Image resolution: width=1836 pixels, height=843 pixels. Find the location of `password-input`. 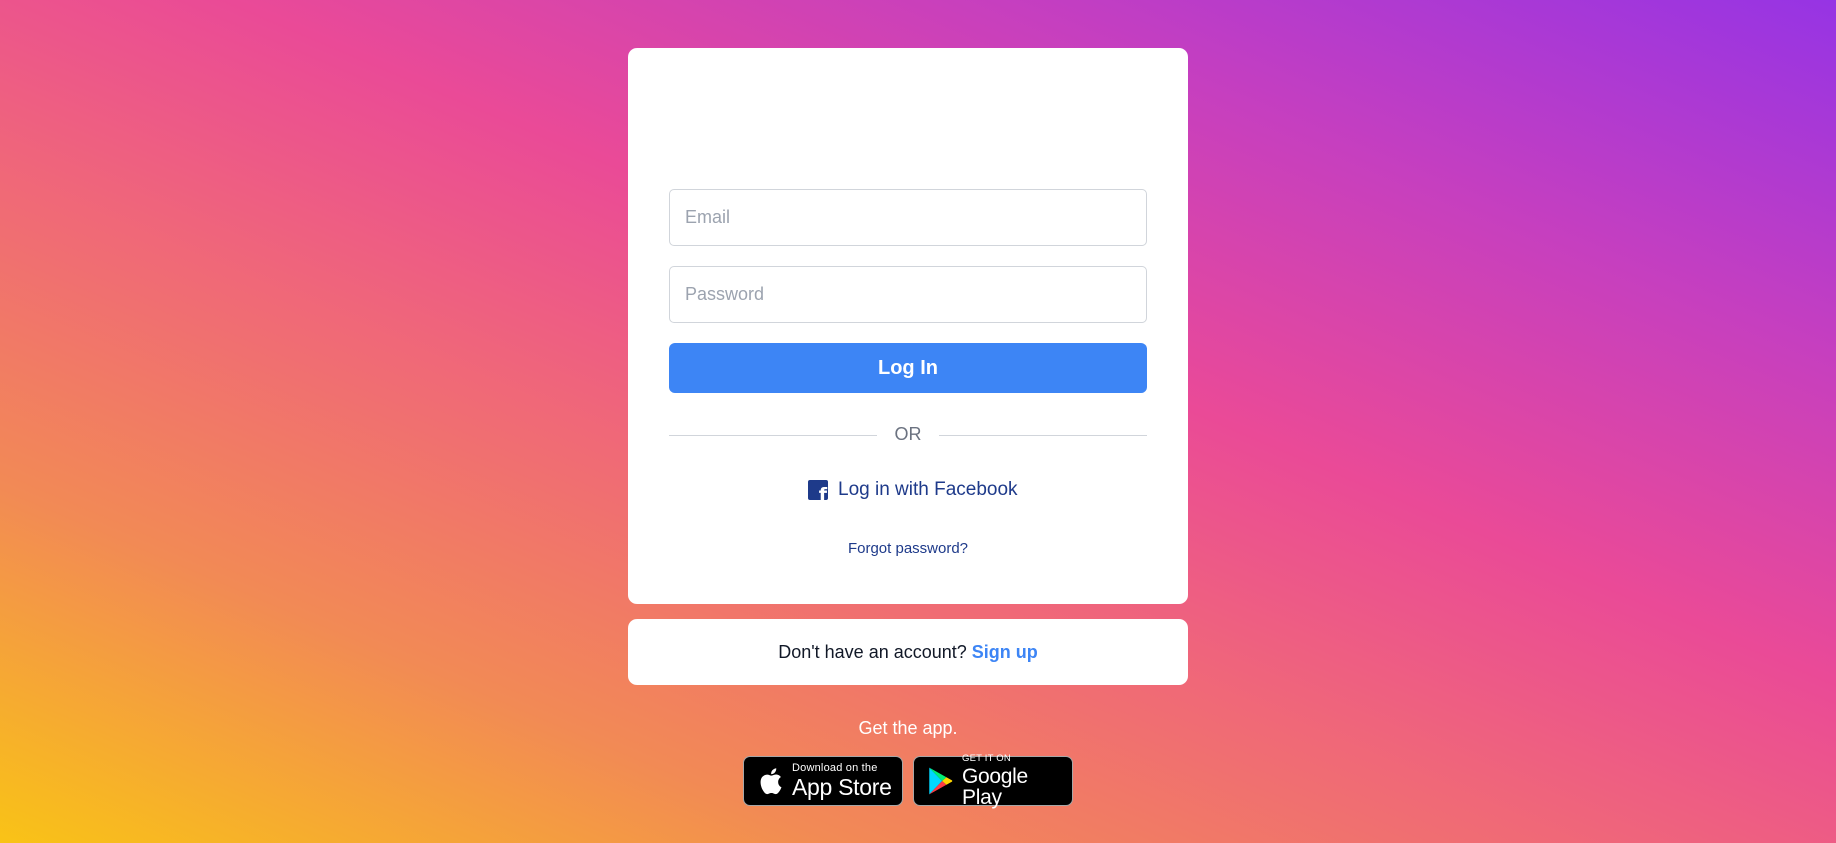

password-input is located at coordinates (908, 294).